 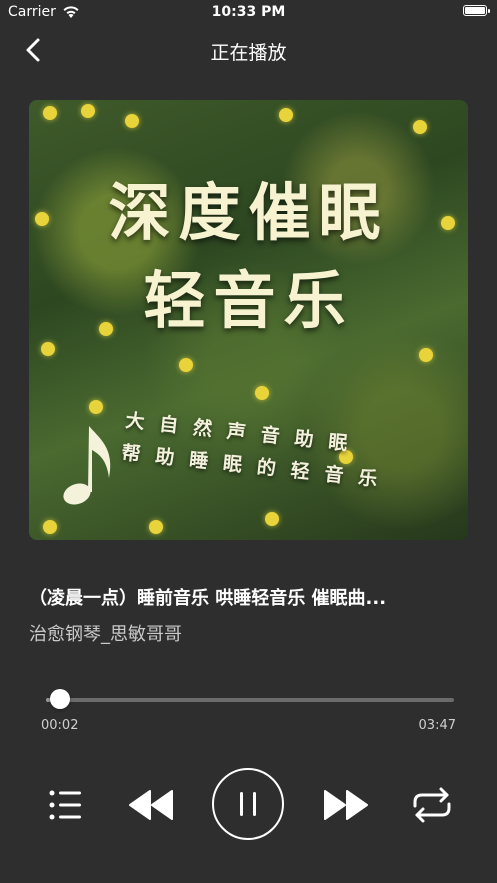 What do you see at coordinates (250, 700) in the screenshot?
I see `progress-track` at bounding box center [250, 700].